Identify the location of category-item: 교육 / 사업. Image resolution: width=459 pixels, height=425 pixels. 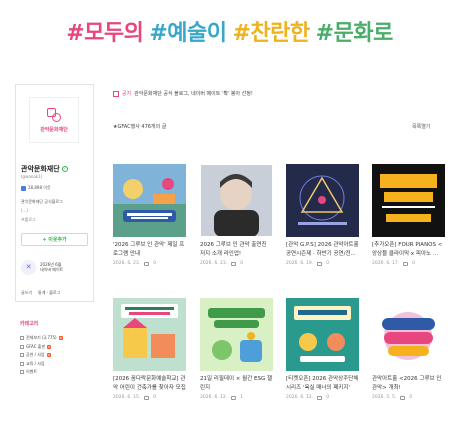
(41, 364).